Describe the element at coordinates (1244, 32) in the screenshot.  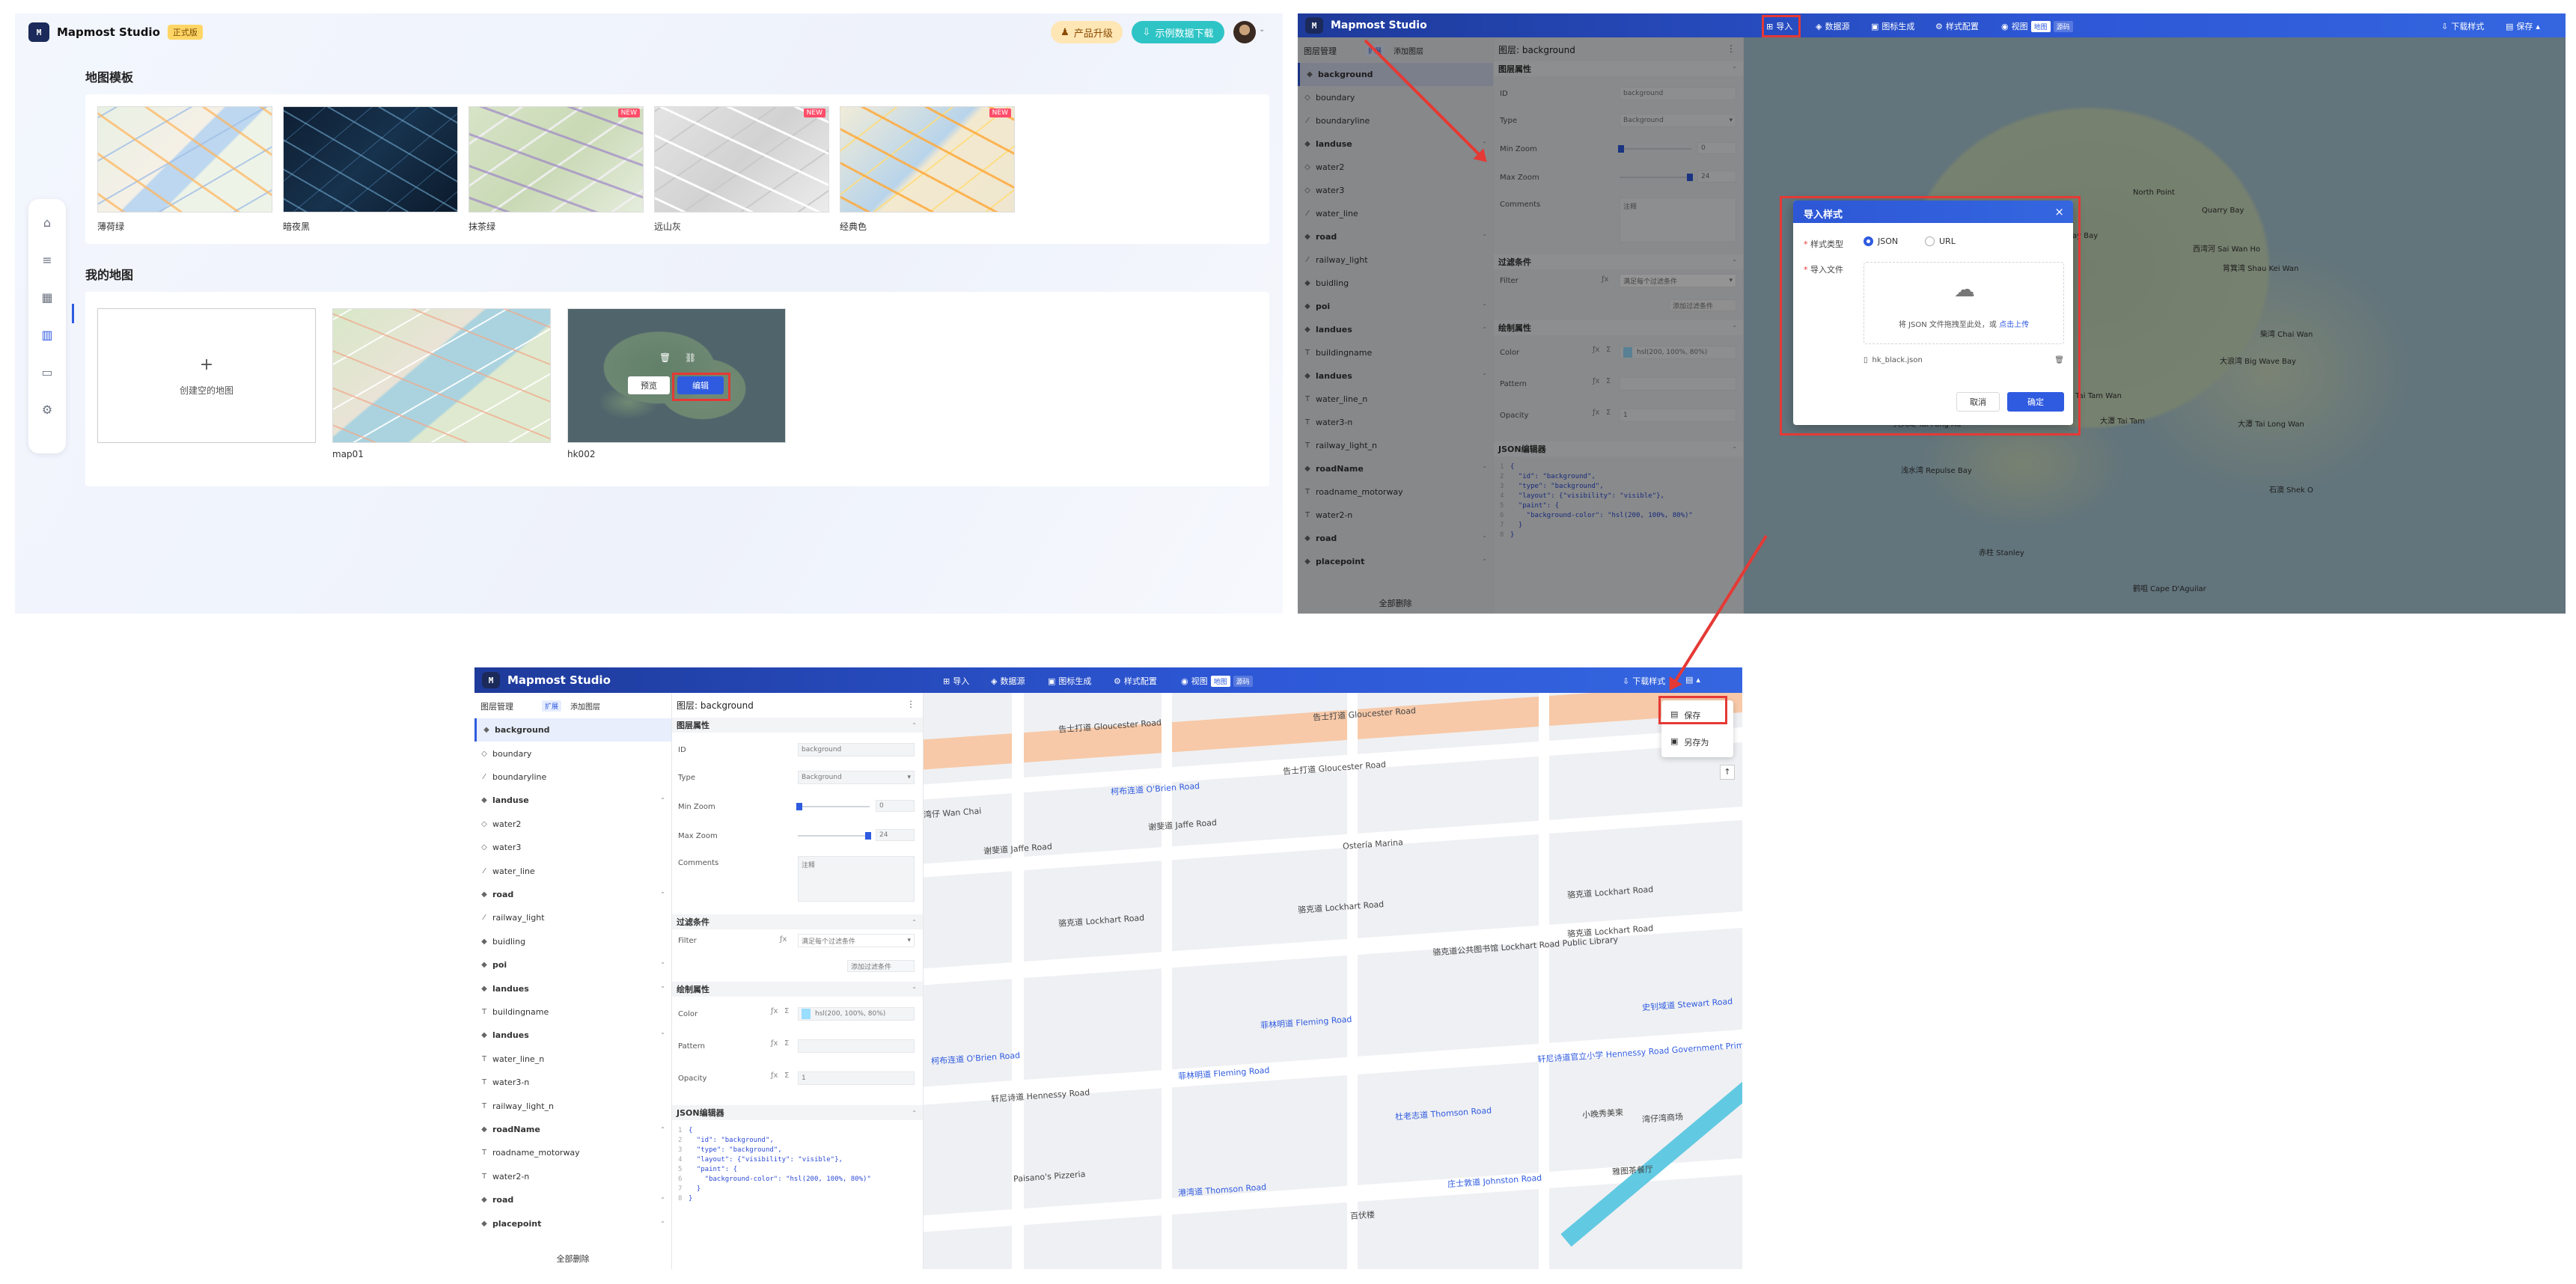
I see `avatar` at that location.